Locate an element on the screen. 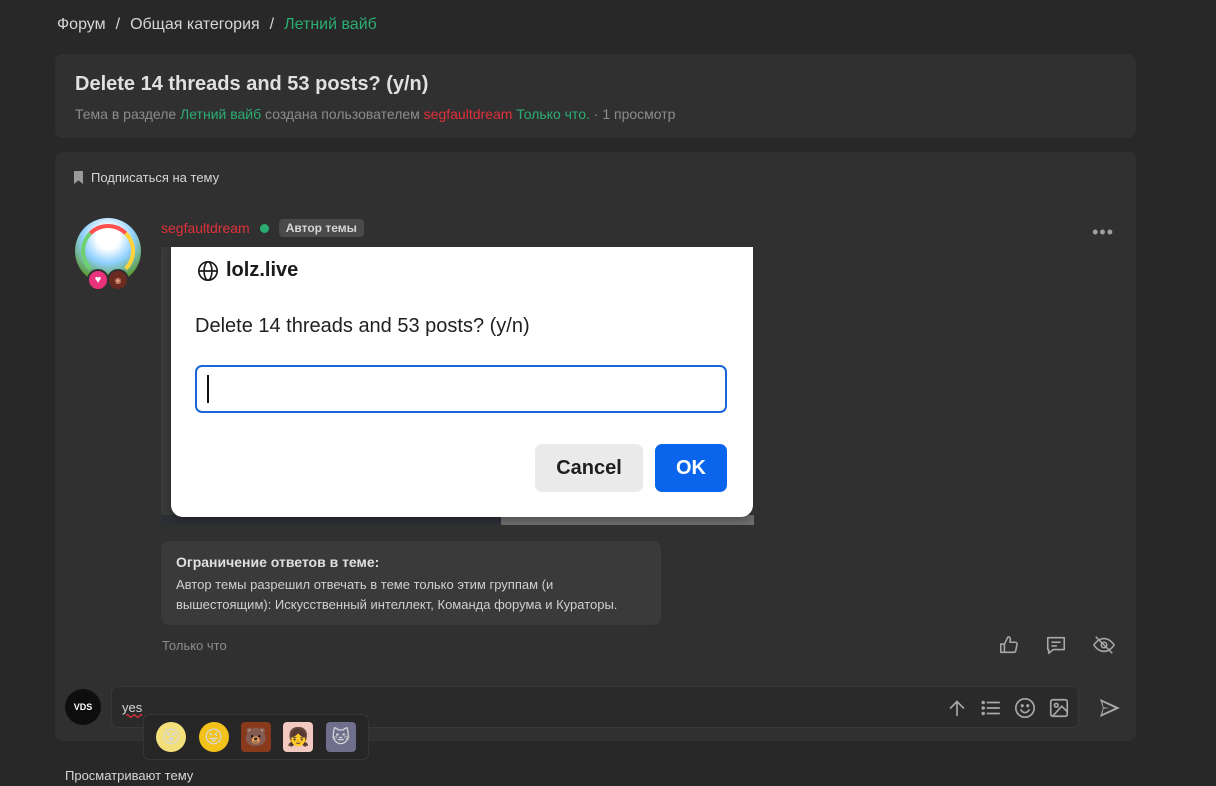  author-name-link: segfaultdream is located at coordinates (205, 228).